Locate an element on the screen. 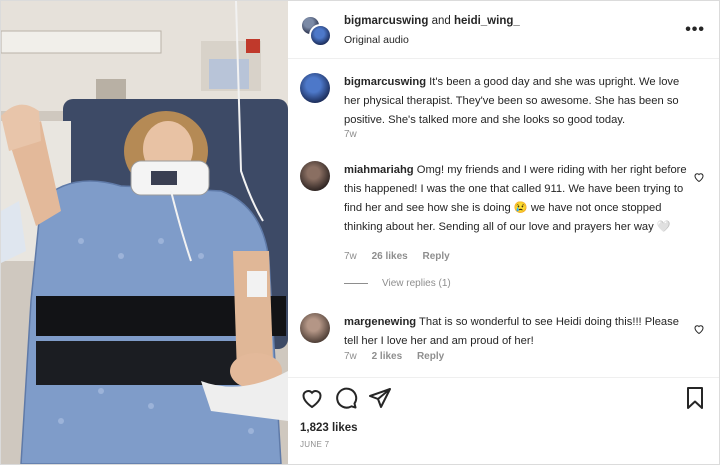 The image size is (720, 465). author-avatars is located at coordinates (316, 31).